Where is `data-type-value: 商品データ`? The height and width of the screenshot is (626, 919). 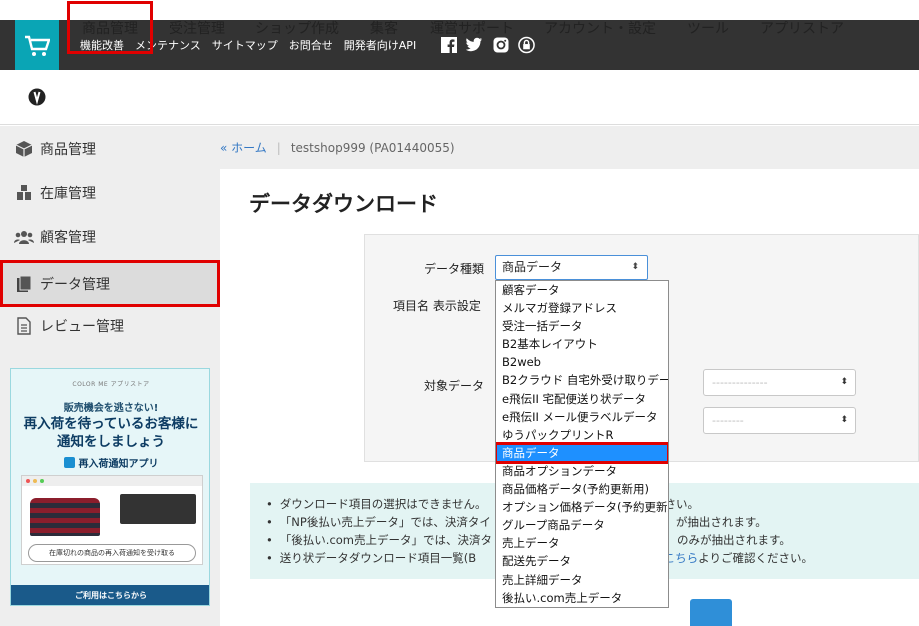 data-type-value: 商品データ is located at coordinates (532, 267).